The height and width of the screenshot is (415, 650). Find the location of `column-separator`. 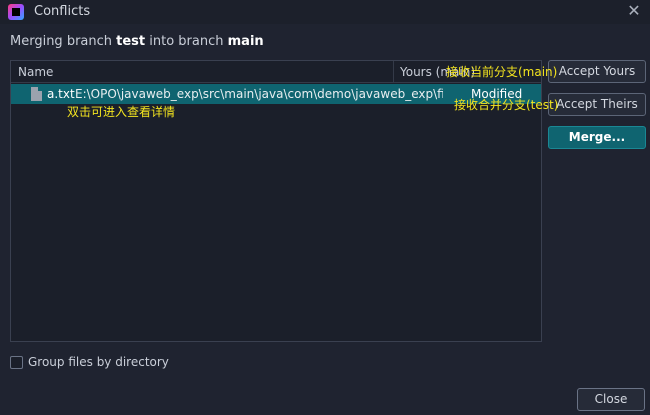

column-separator is located at coordinates (393, 72).